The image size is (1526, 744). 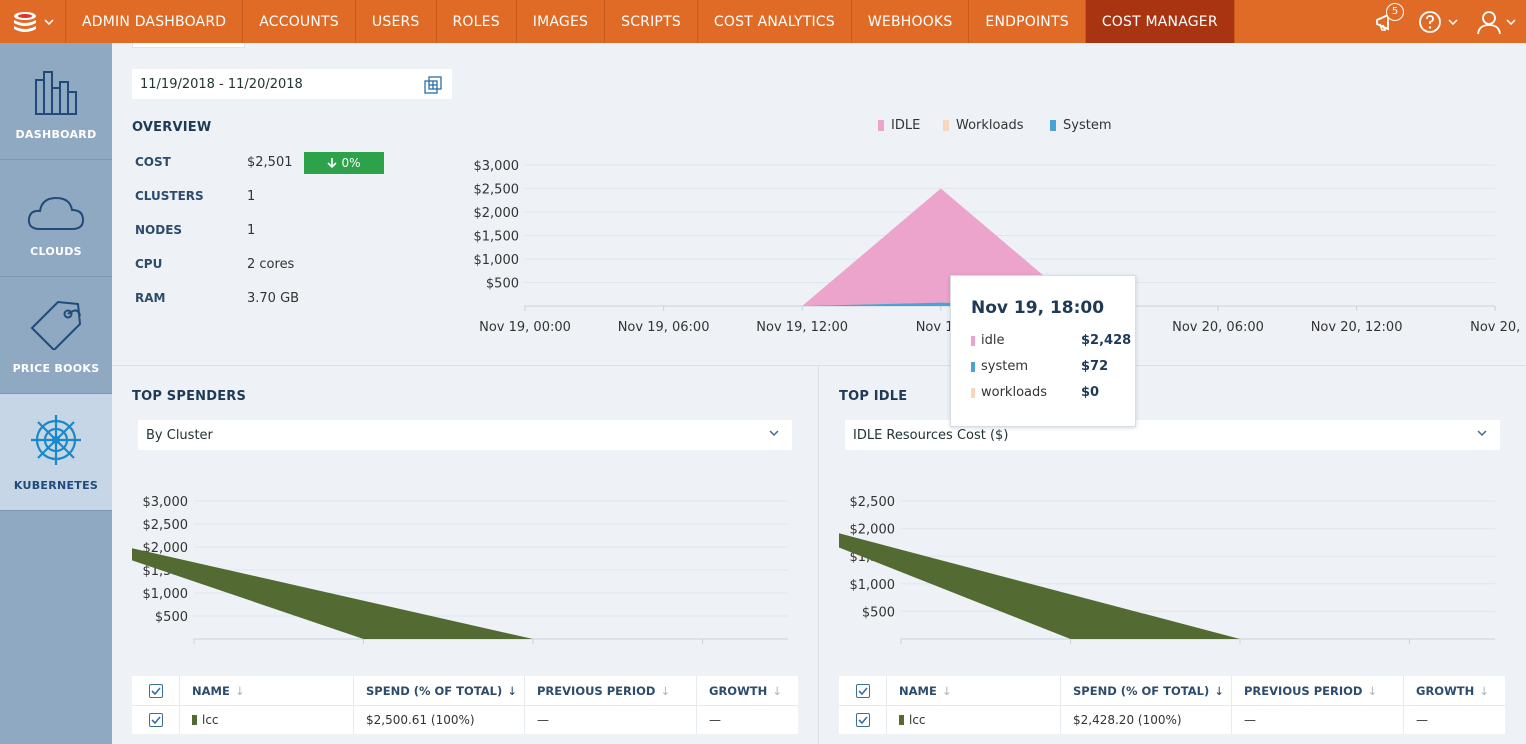 I want to click on date-range-input: 11/19/2018 - 11/20/2018, so click(x=292, y=84).